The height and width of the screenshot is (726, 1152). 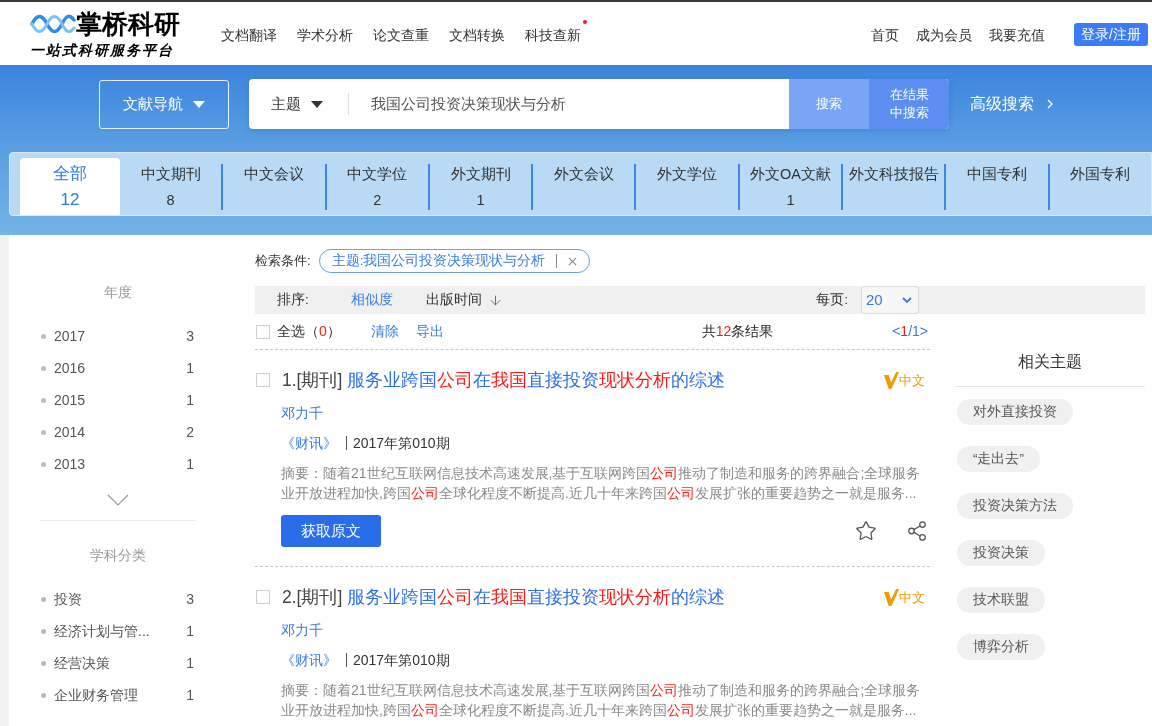 I want to click on related-topics-title: 相关主题, so click(x=1050, y=368).